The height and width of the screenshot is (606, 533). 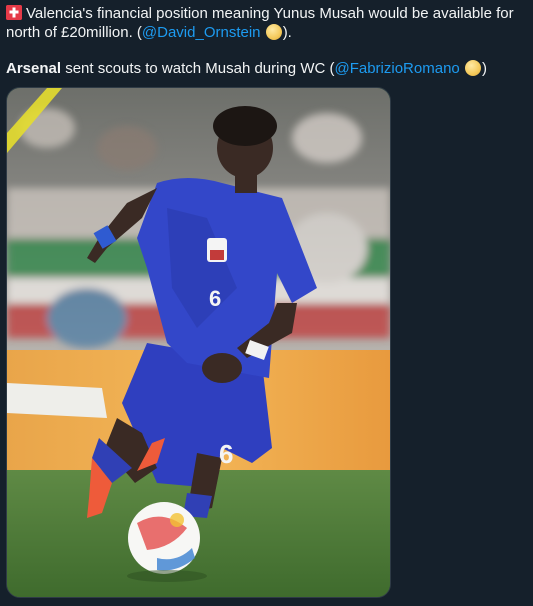 What do you see at coordinates (34, 68) in the screenshot?
I see `tweet-bold-arsenal: Arsenal` at bounding box center [34, 68].